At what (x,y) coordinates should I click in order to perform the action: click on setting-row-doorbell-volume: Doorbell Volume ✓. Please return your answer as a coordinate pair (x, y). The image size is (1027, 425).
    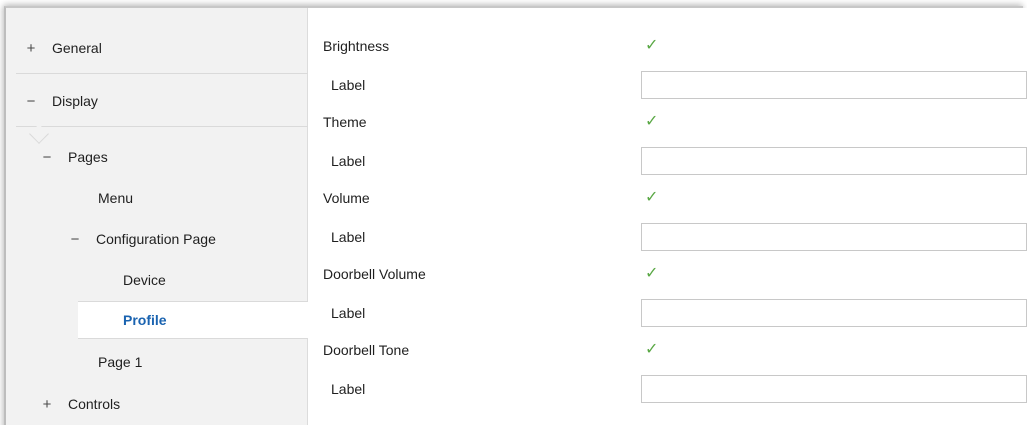
    Looking at the image, I should click on (667, 274).